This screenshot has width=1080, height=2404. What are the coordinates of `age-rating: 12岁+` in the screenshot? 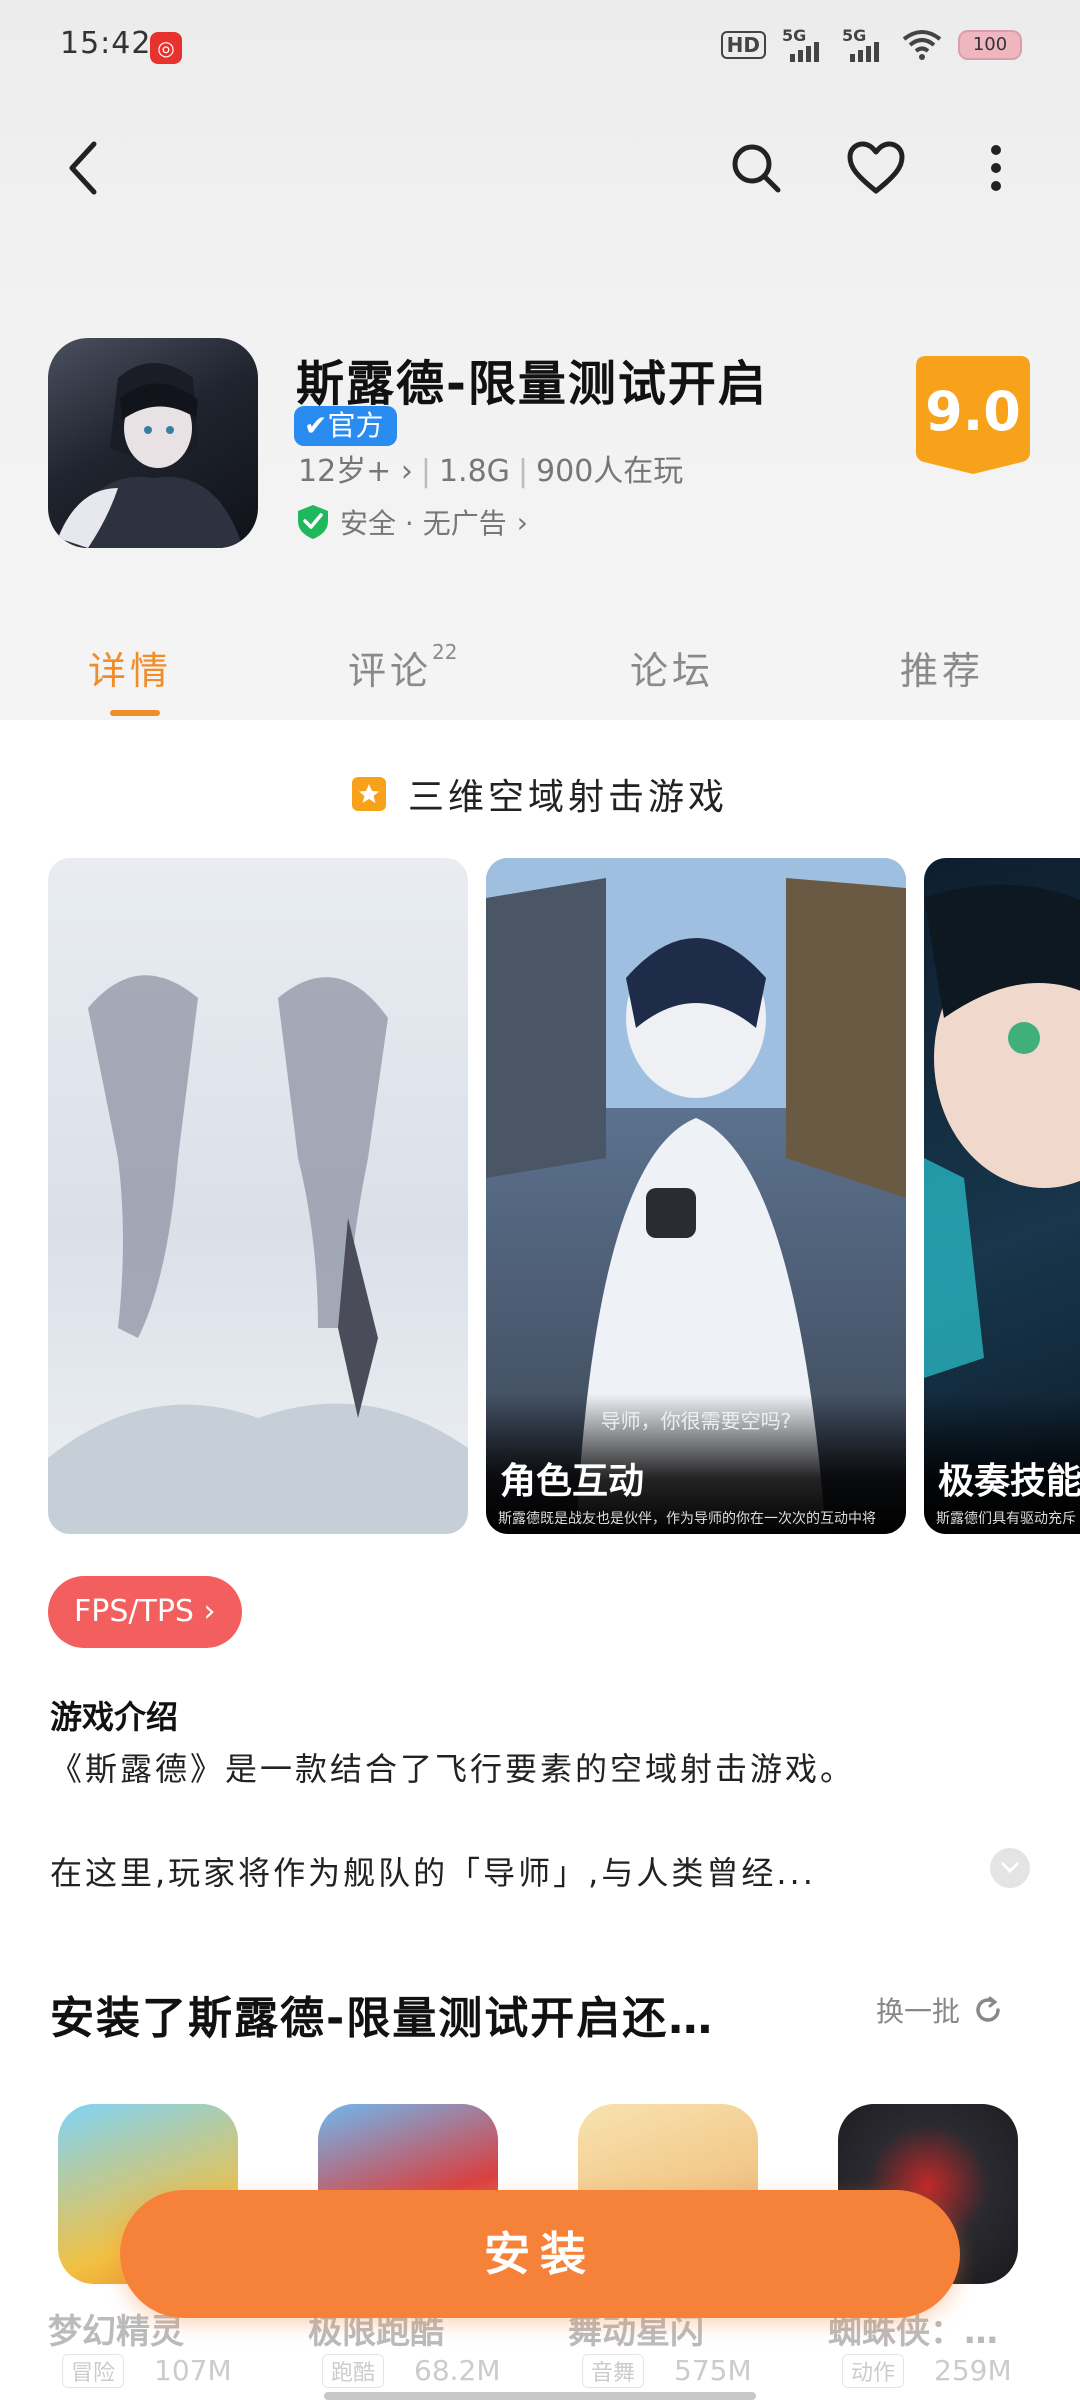 It's located at (345, 471).